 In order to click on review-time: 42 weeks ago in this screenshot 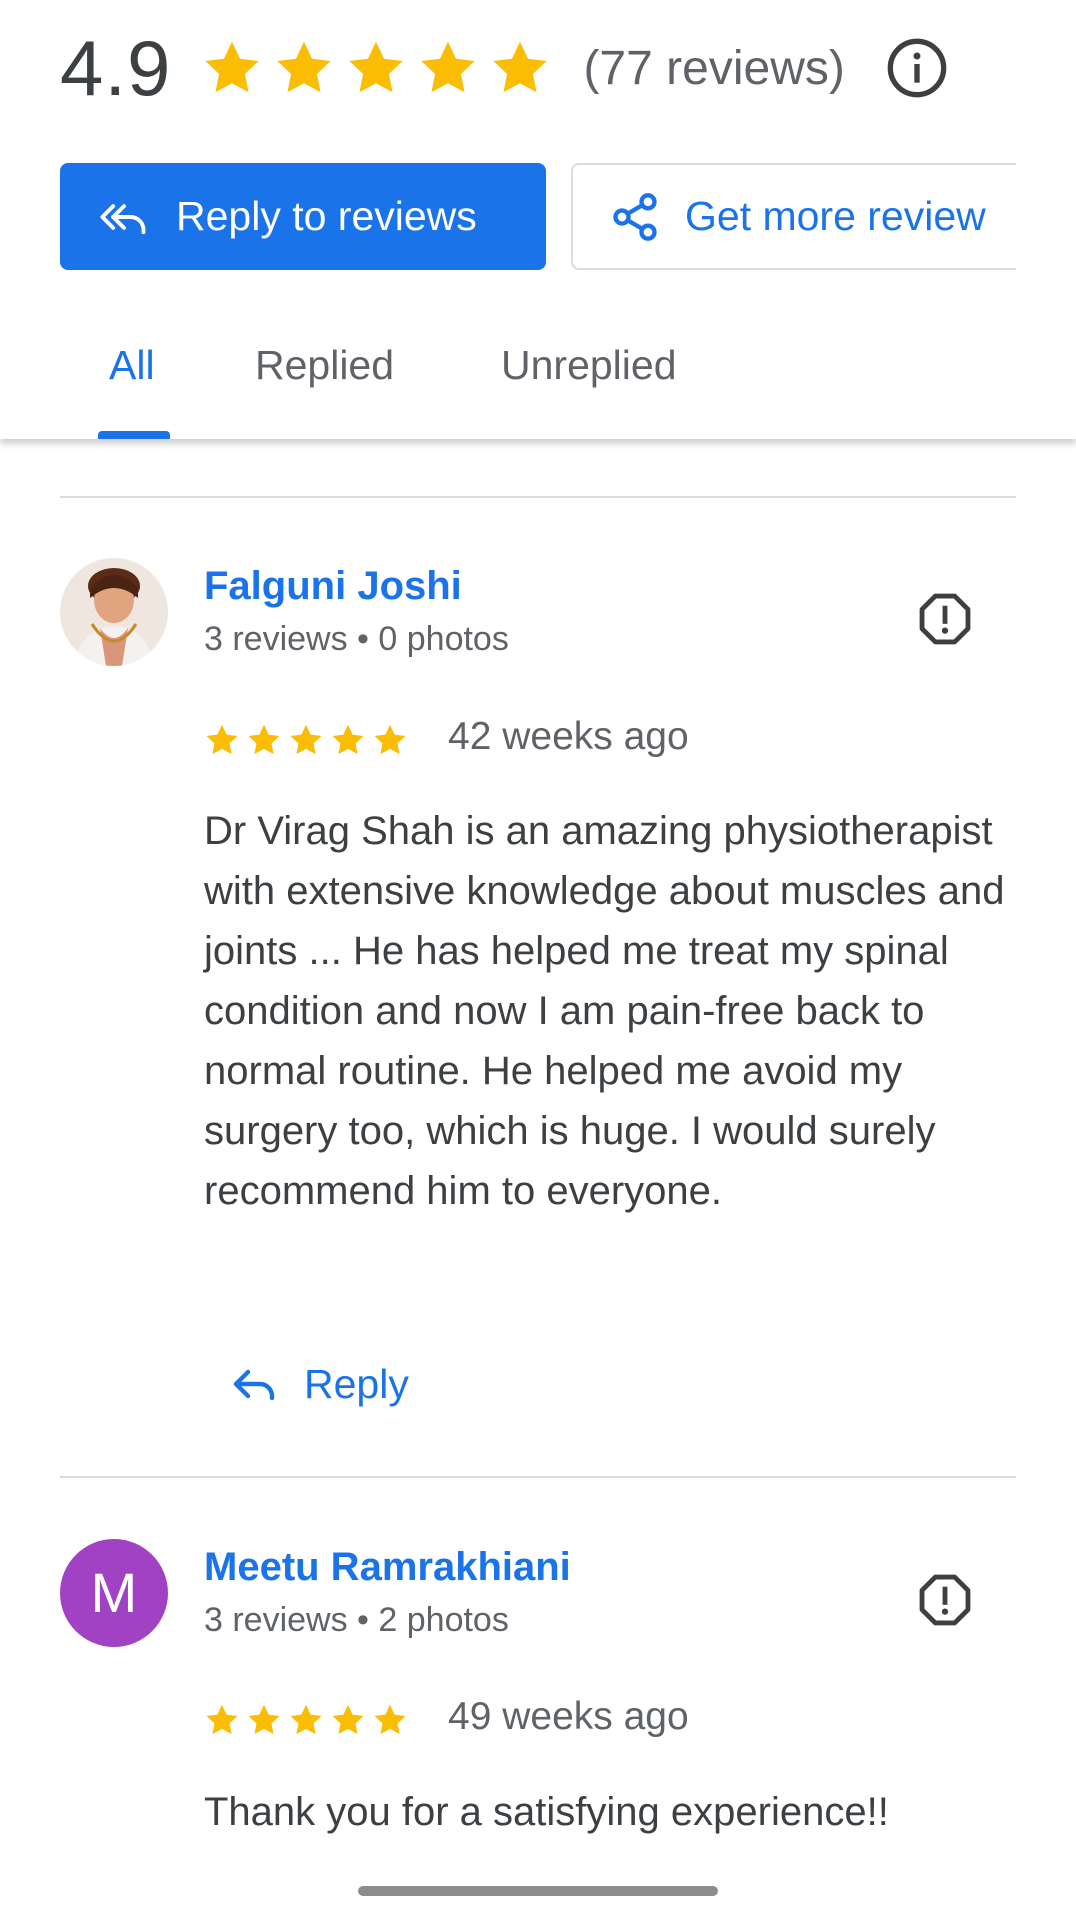, I will do `click(568, 736)`.